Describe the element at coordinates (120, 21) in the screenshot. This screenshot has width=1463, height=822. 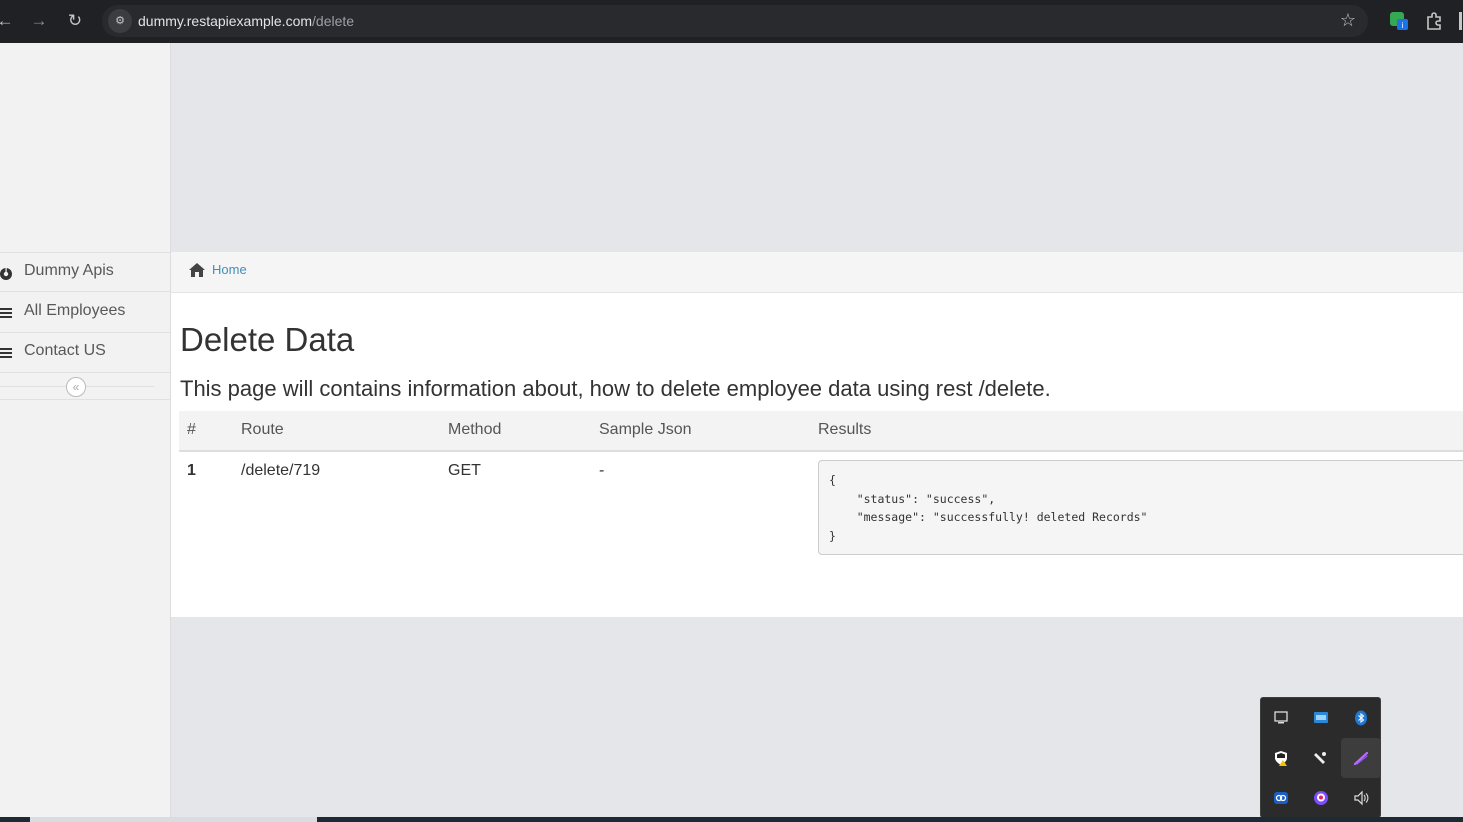
I see `site-info-icon: ⚙` at that location.